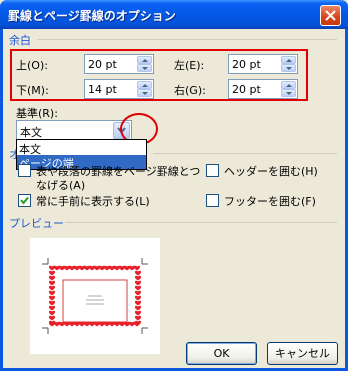  Describe the element at coordinates (270, 201) in the screenshot. I see `footer-label: フッターを囲む(F)` at that location.